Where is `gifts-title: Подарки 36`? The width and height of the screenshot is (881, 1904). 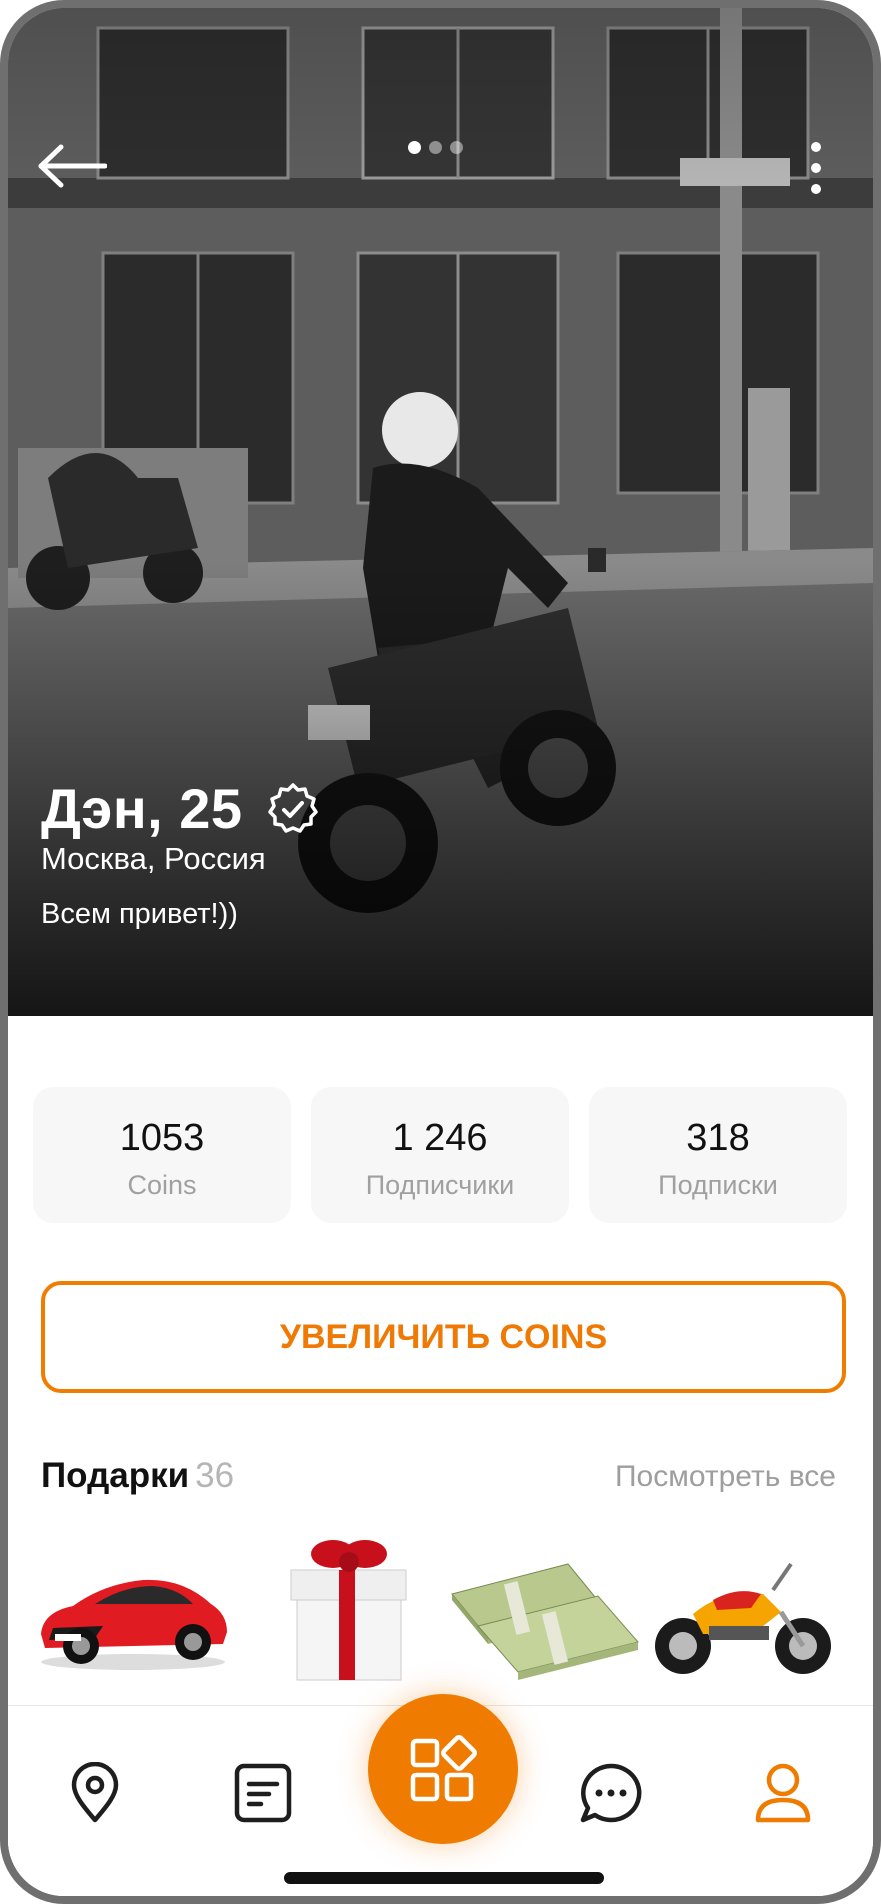 gifts-title: Подарки 36 is located at coordinates (137, 1476).